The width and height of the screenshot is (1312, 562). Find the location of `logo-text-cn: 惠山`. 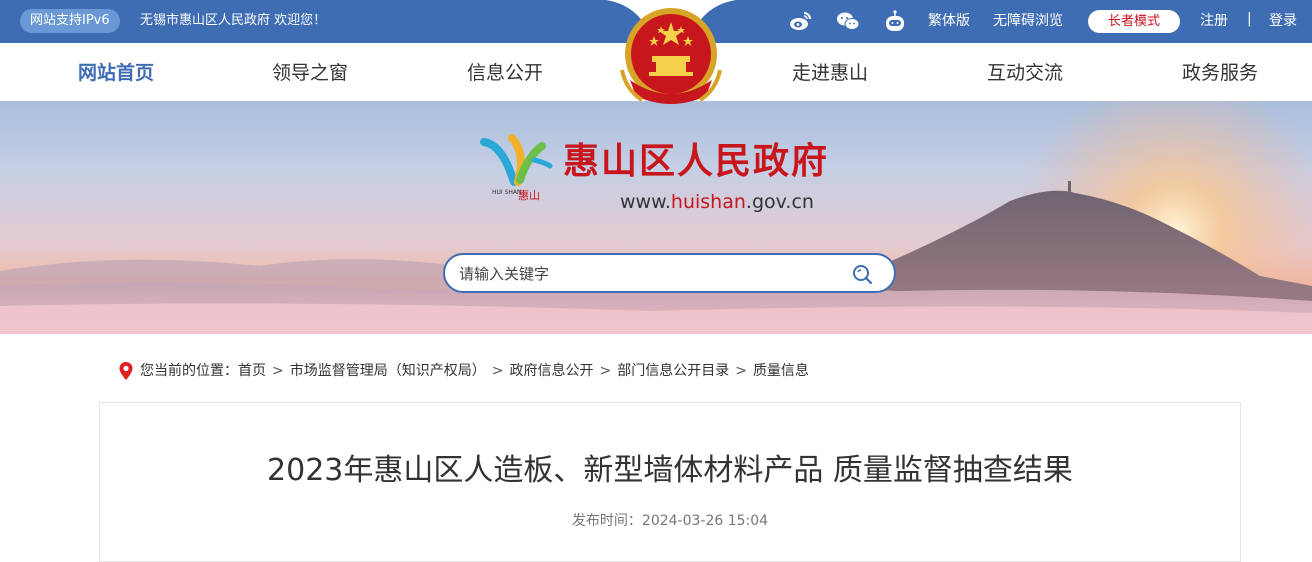

logo-text-cn: 惠山 is located at coordinates (529, 195).